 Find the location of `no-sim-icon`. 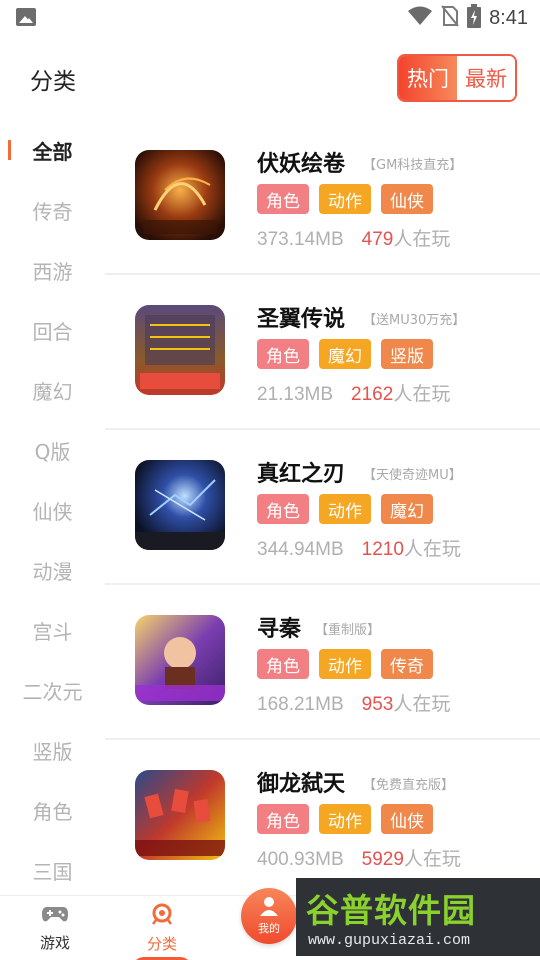

no-sim-icon is located at coordinates (450, 18).